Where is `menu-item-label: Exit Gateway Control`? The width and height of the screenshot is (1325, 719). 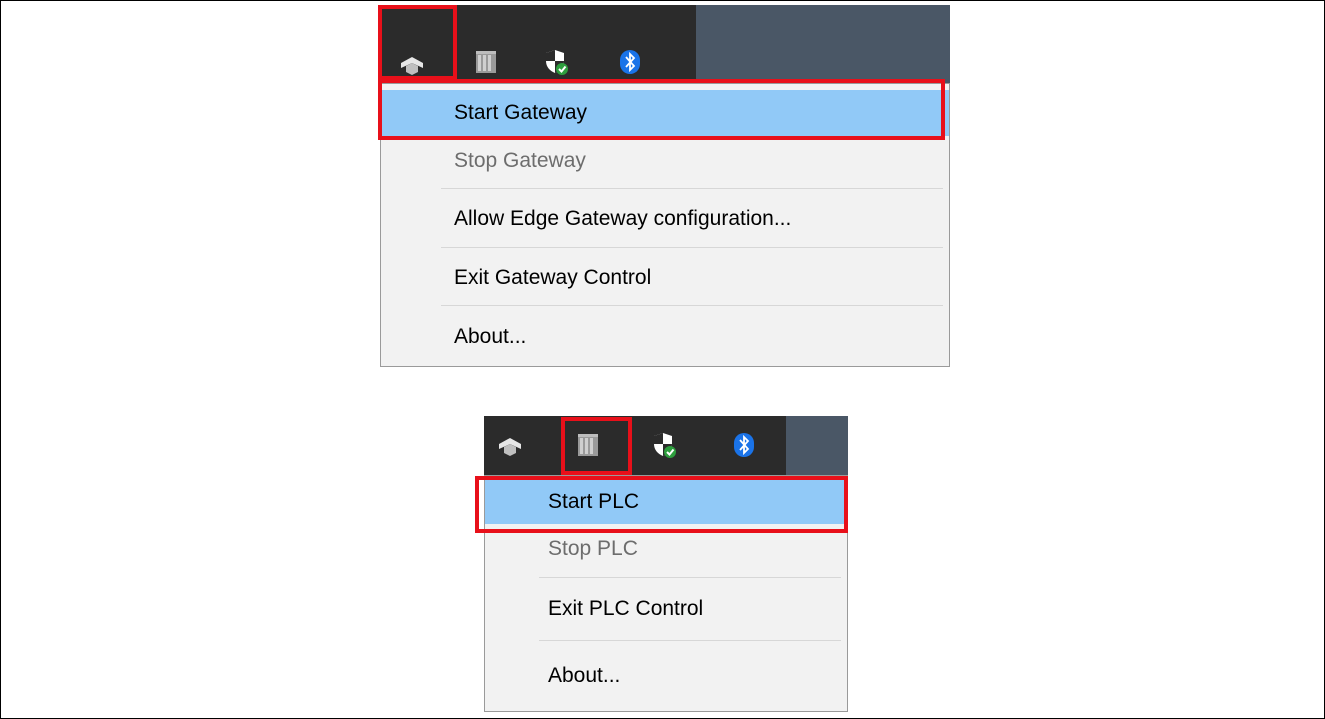 menu-item-label: Exit Gateway Control is located at coordinates (553, 277).